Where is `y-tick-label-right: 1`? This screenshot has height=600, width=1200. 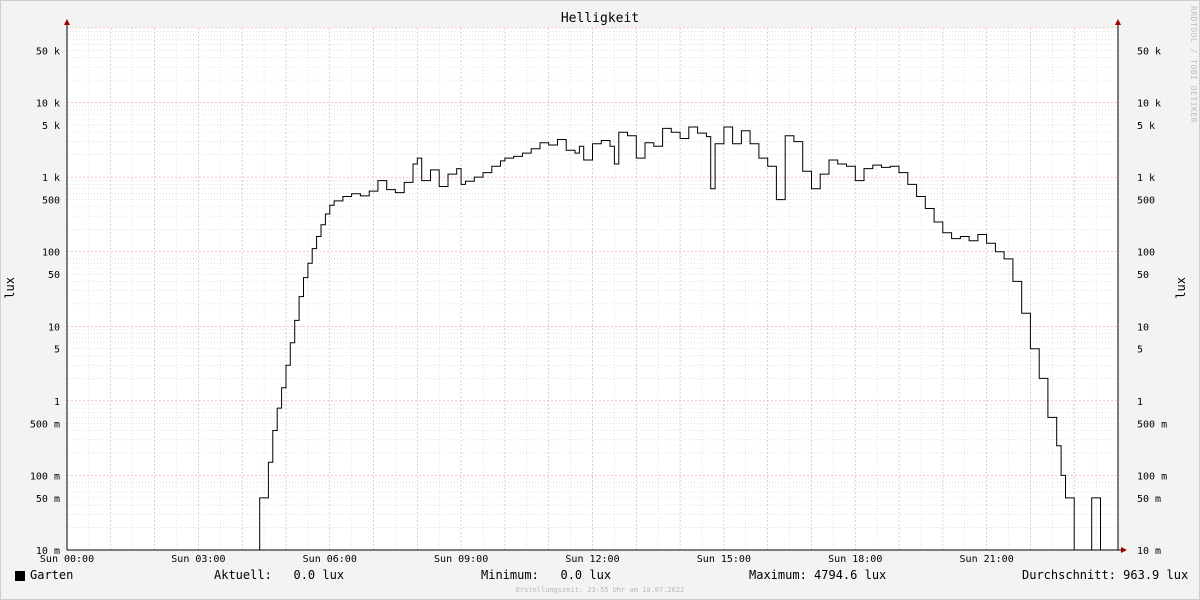
y-tick-label-right: 1 is located at coordinates (1140, 402).